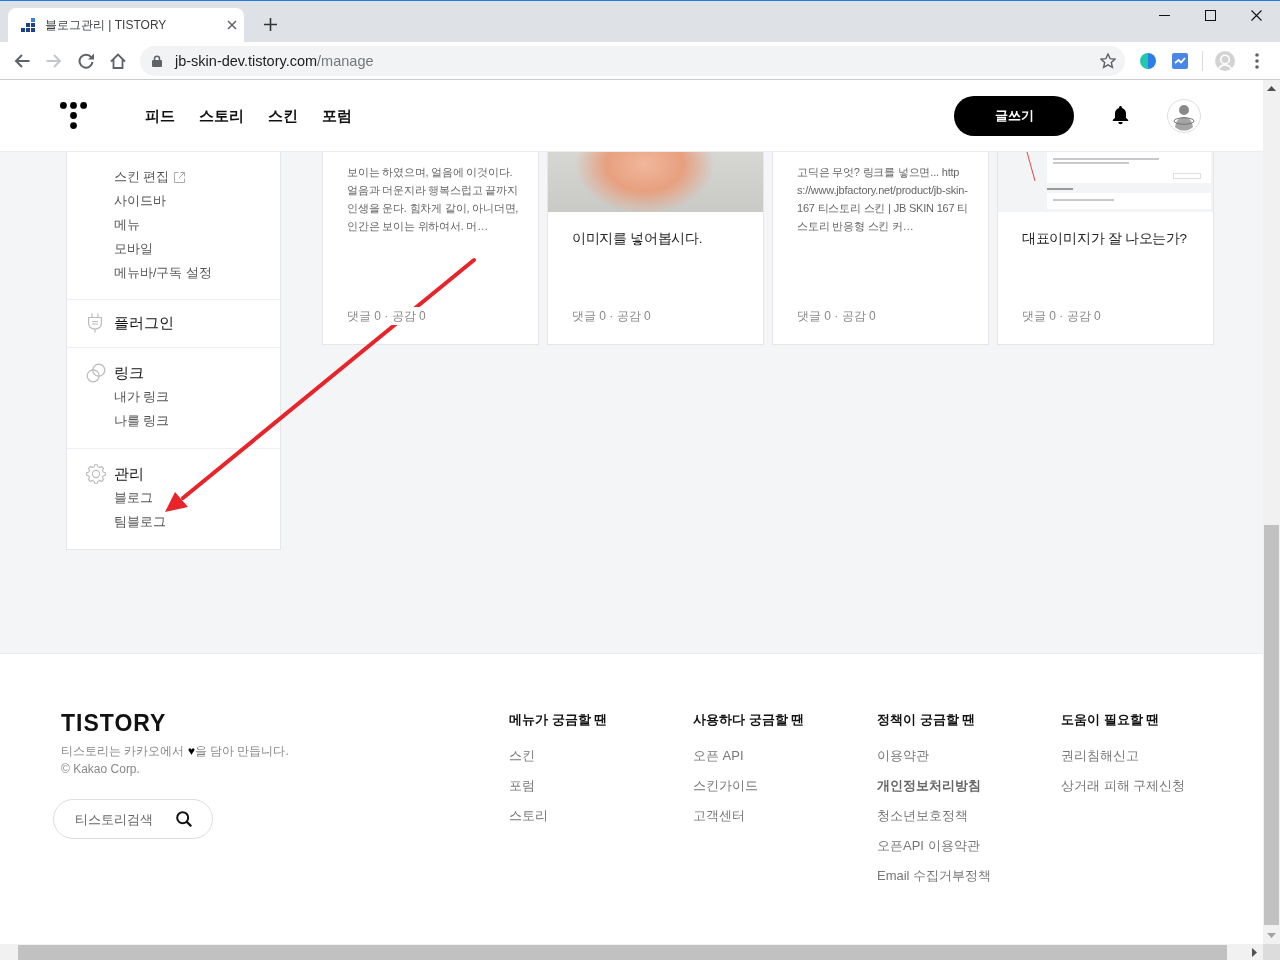  What do you see at coordinates (129, 474) in the screenshot?
I see `sidebar-section-title: 관리` at bounding box center [129, 474].